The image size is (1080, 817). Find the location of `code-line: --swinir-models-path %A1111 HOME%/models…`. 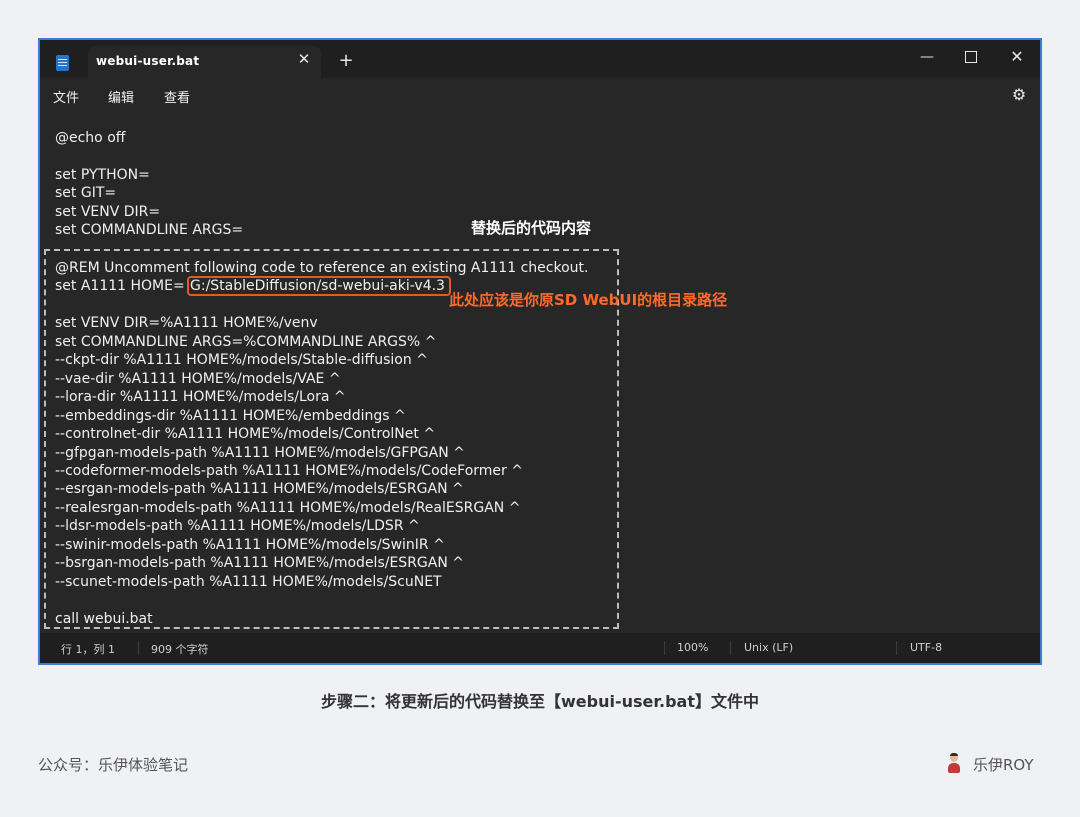

code-line: --swinir-models-path %A1111 HOME%/models… is located at coordinates (250, 544).